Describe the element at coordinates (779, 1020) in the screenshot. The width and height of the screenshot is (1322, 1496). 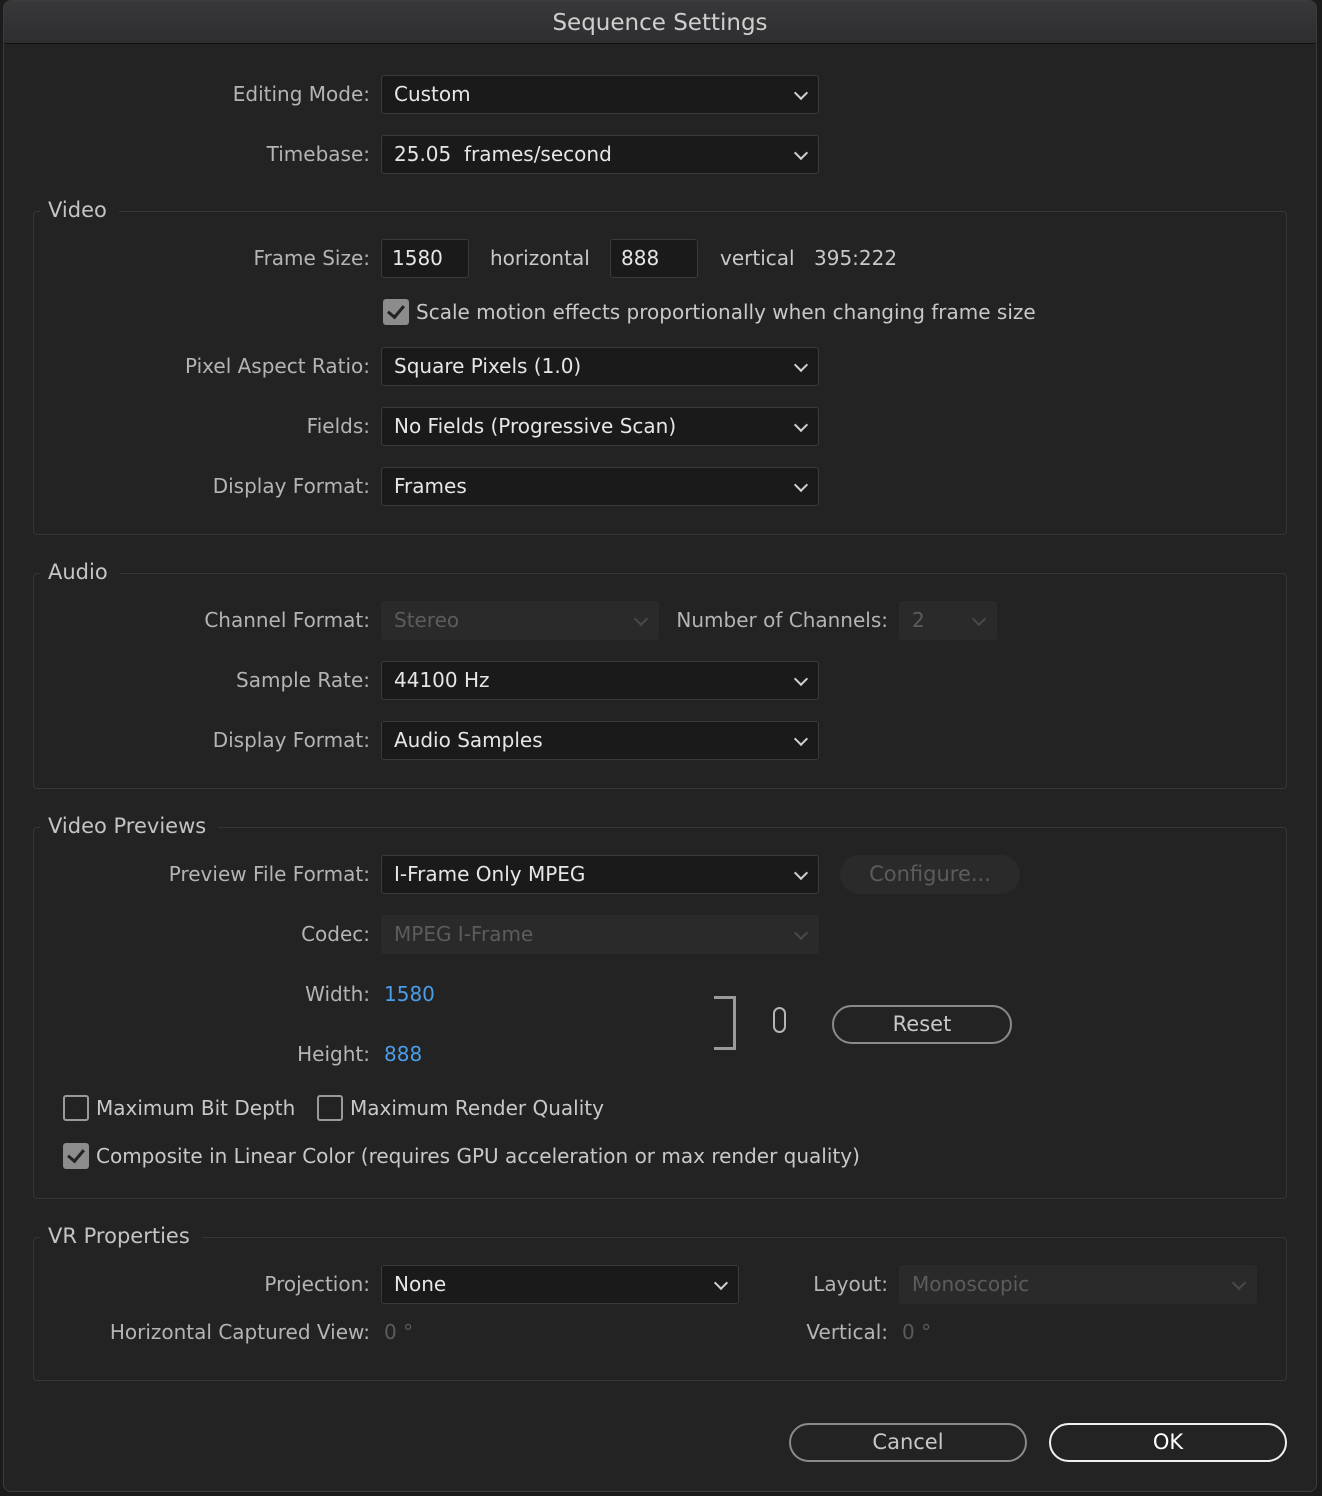
I see `link-icon` at that location.